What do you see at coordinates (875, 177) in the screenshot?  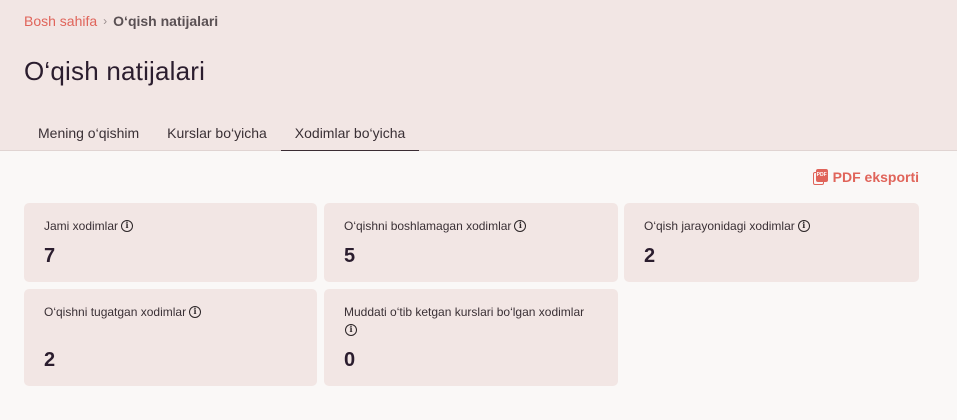 I see `pdf-export-label: PDF eksporti` at bounding box center [875, 177].